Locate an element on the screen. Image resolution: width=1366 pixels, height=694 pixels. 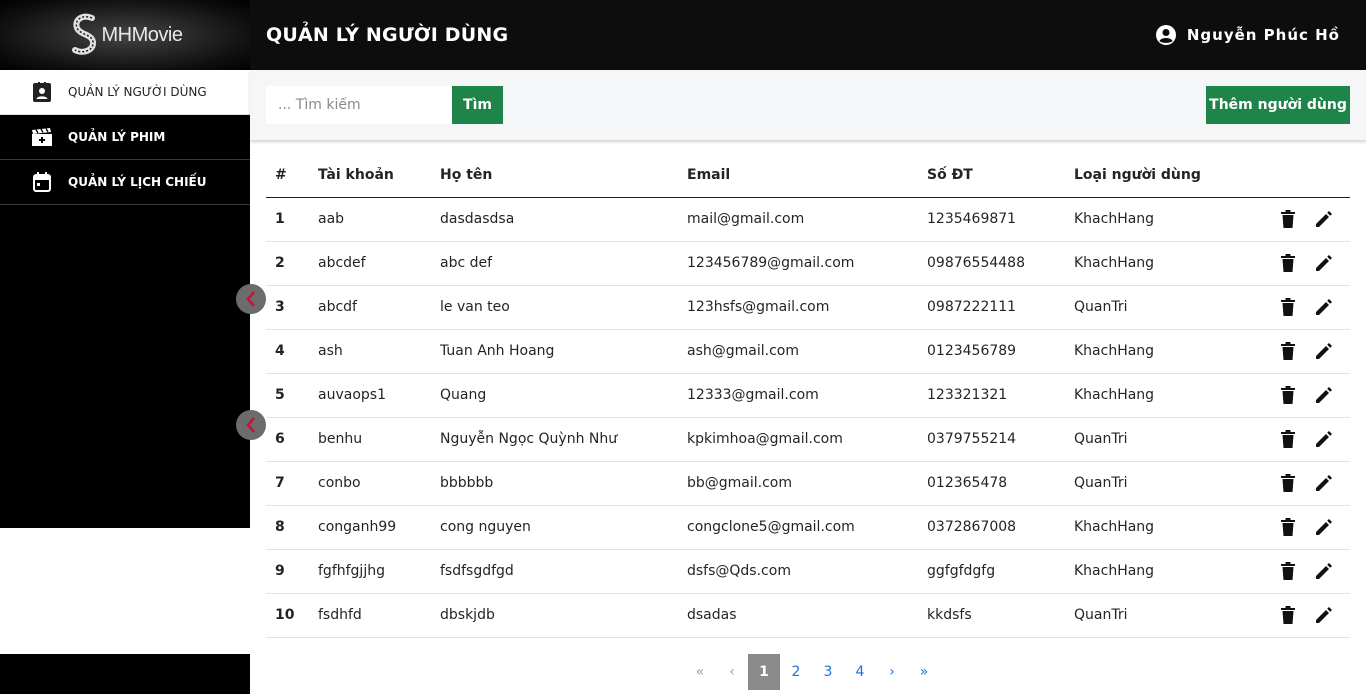
column-header-phone: Số ĐT is located at coordinates (991, 176).